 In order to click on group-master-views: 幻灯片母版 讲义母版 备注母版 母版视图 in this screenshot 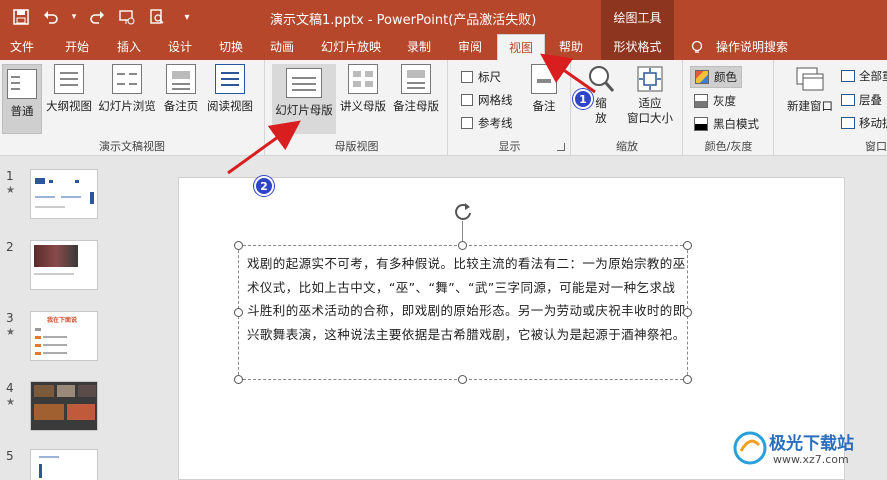, I will do `click(357, 108)`.